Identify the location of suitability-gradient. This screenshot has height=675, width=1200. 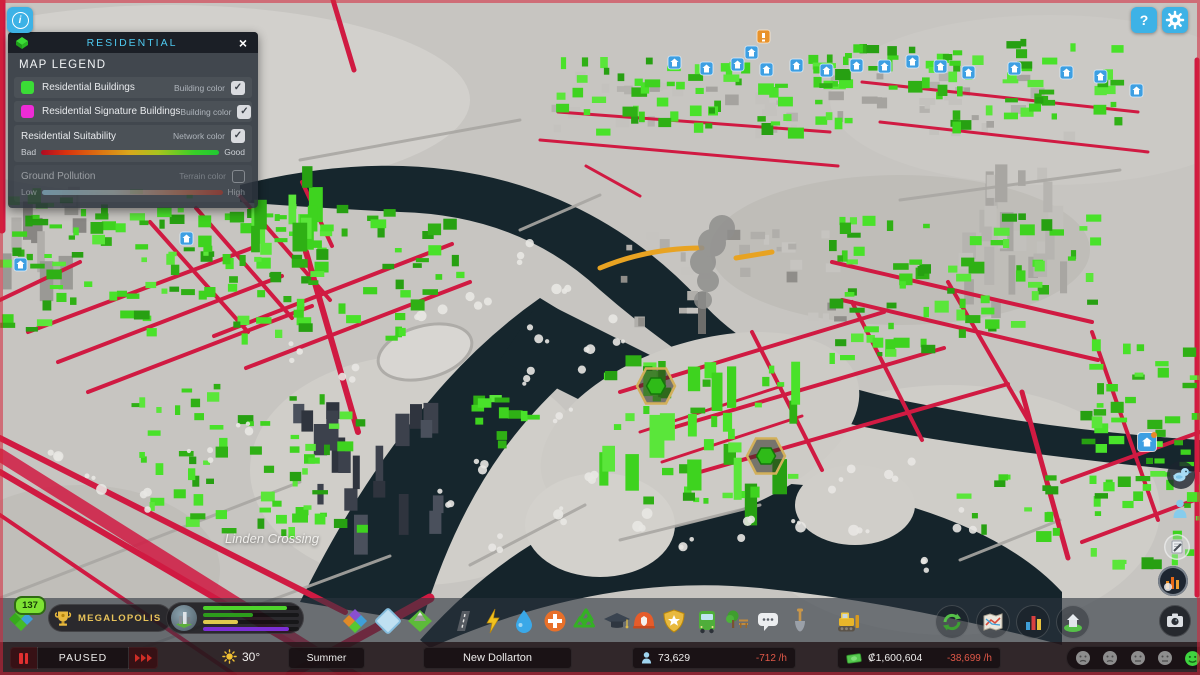
(130, 152).